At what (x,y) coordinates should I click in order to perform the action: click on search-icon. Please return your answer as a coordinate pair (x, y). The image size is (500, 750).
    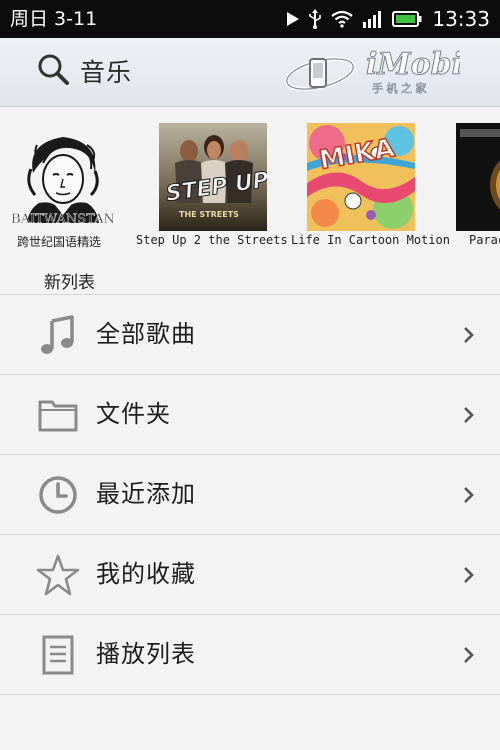
    Looking at the image, I should click on (53, 71).